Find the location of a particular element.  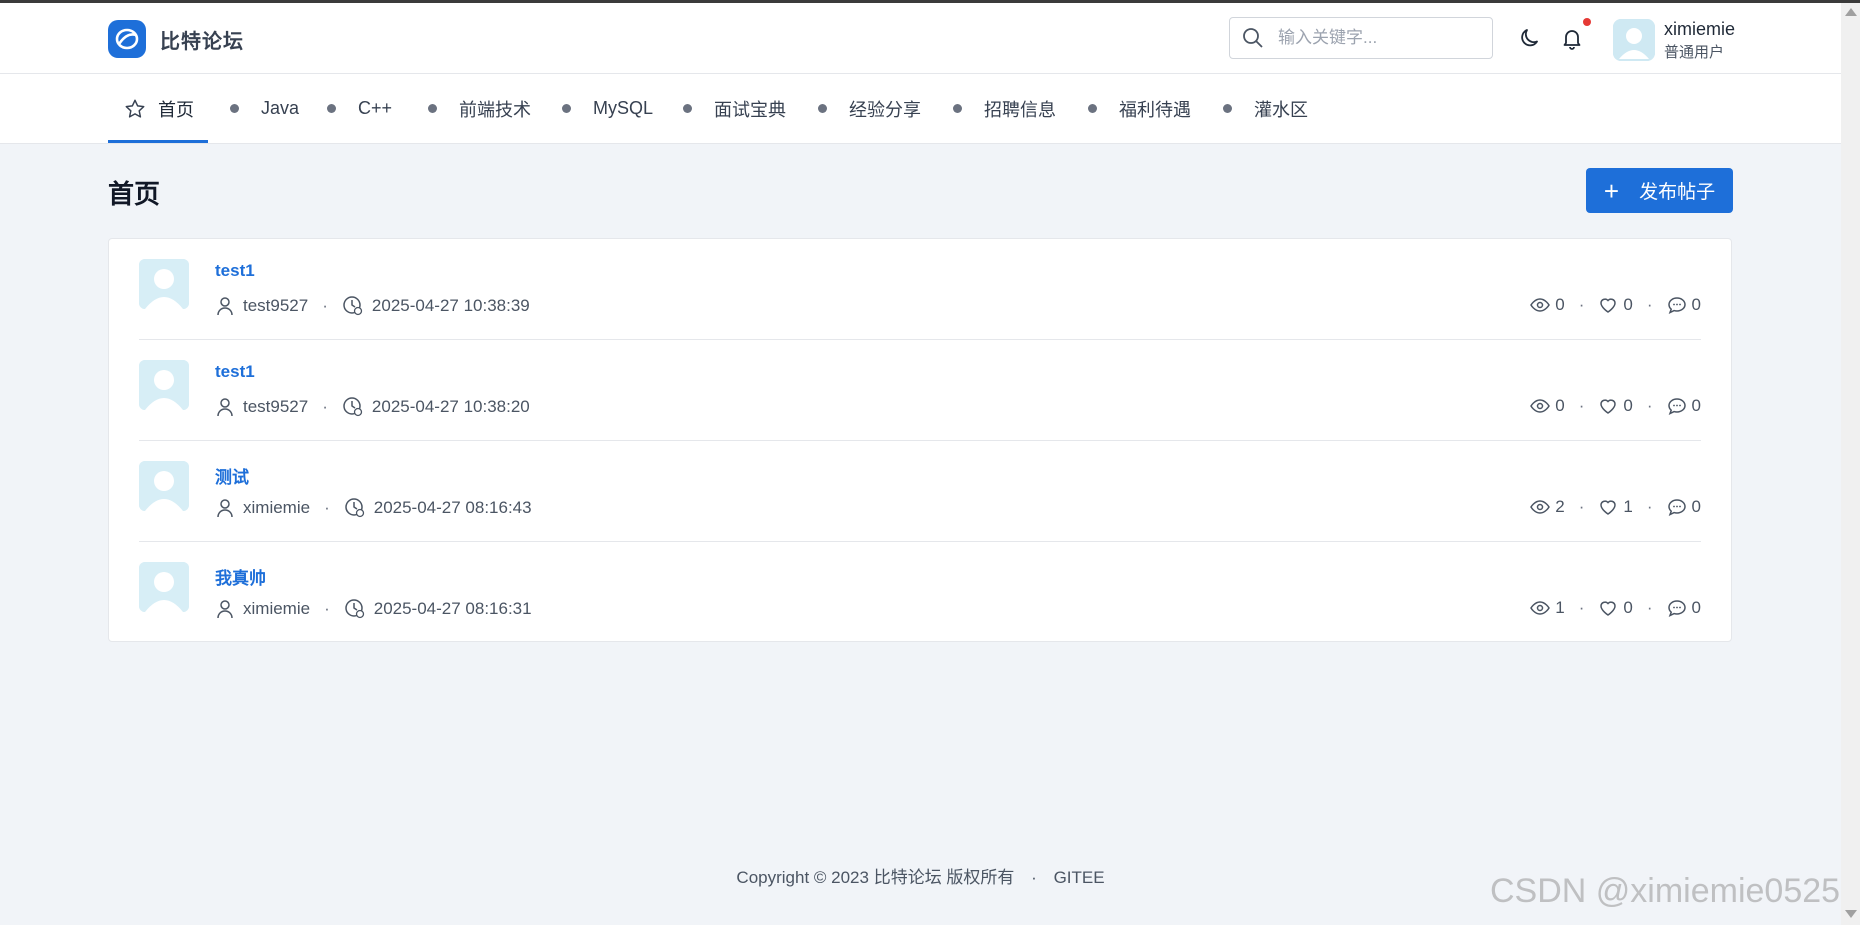

post-meta: ximiemie · 2025-04-27 08:16:31 is located at coordinates (373, 609).